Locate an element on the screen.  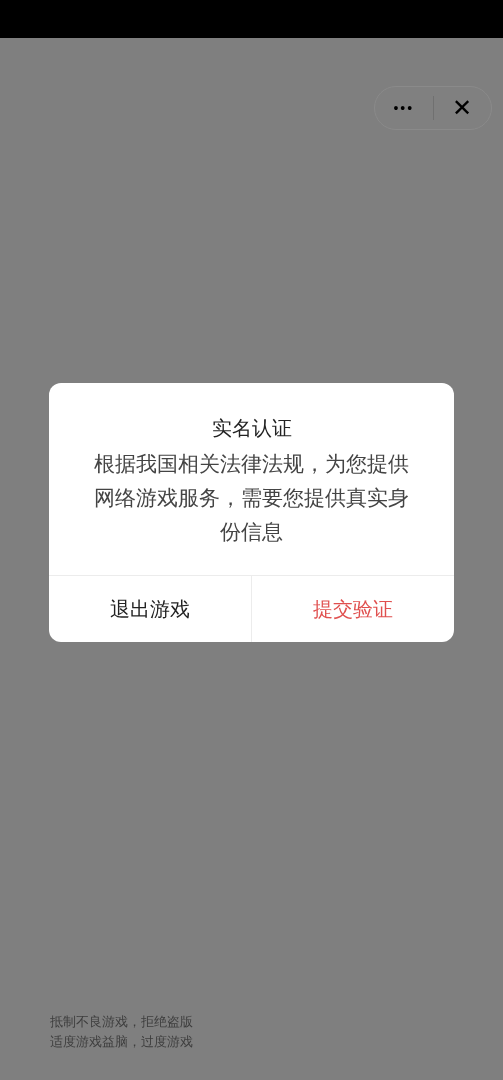
dialog-title: 实名认证 is located at coordinates (251, 428).